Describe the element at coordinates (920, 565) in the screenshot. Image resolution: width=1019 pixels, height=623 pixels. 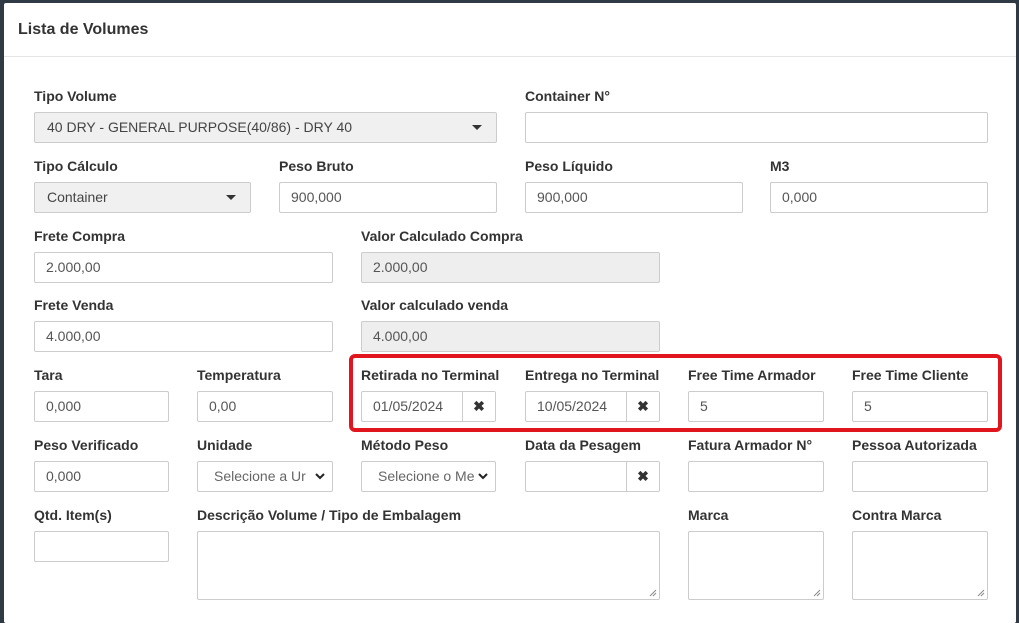
I see `contra-marca-textarea` at that location.